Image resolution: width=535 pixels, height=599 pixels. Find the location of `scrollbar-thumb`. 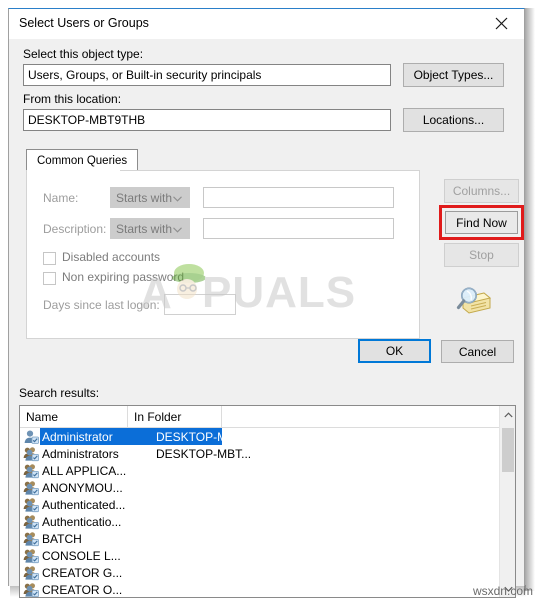

scrollbar-thumb is located at coordinates (508, 450).